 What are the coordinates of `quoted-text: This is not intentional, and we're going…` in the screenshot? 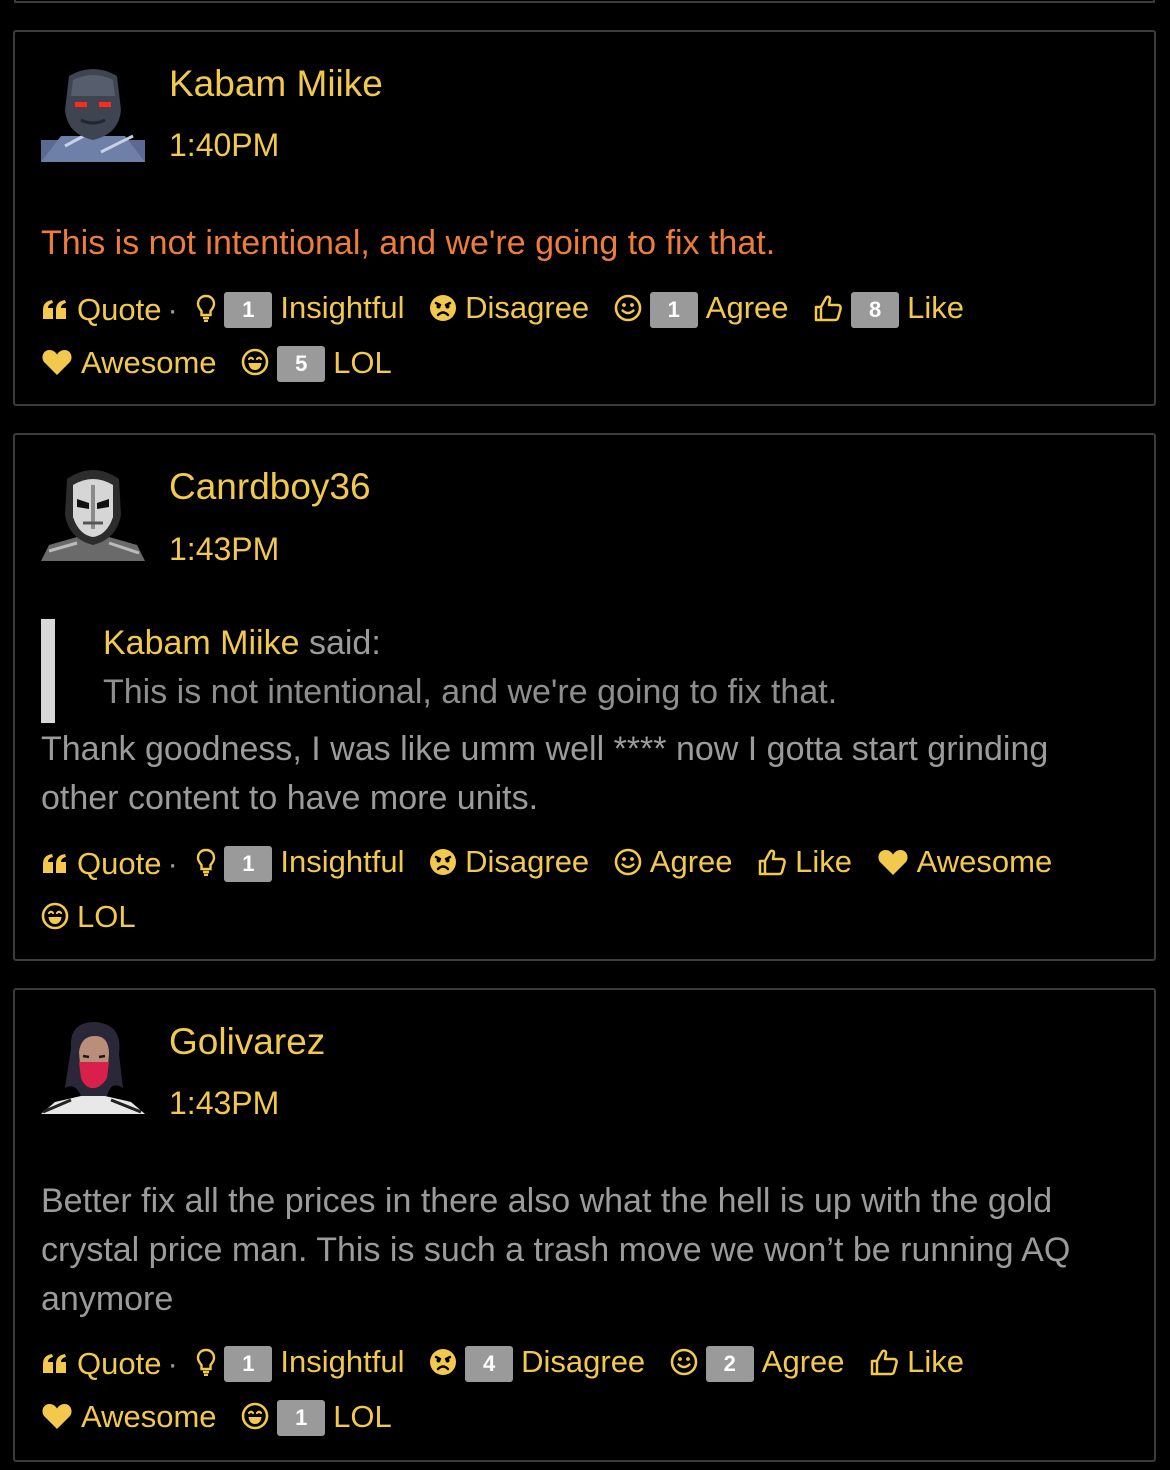 It's located at (470, 692).